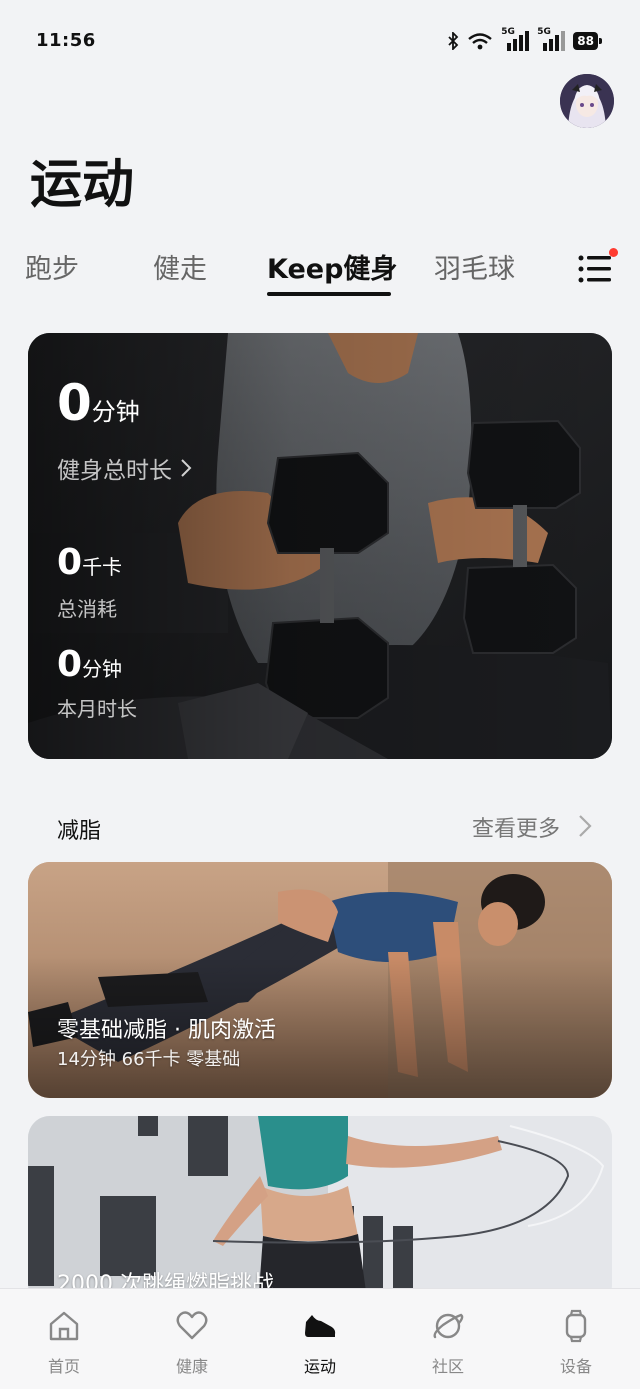 This screenshot has height=1389, width=640. I want to click on heart-icon, so click(192, 1325).